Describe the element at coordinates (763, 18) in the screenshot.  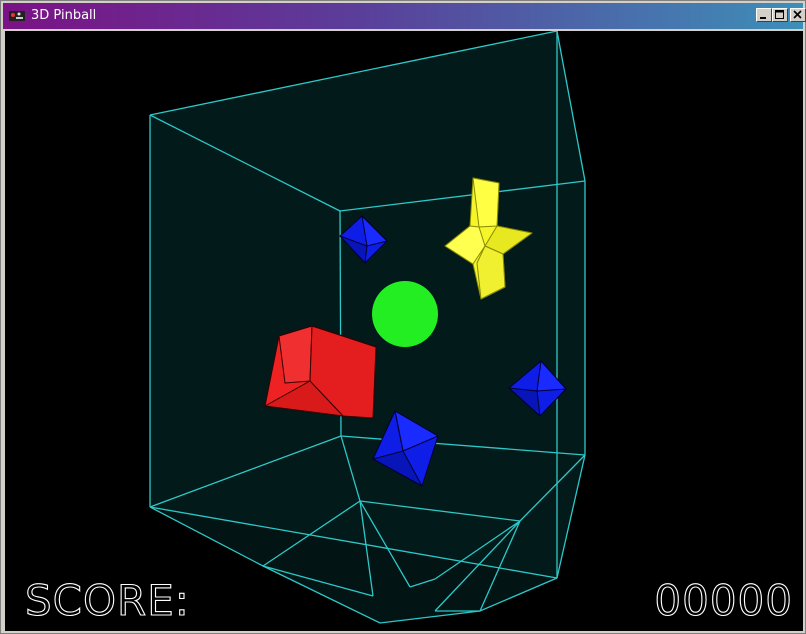
I see `minimize-icon` at that location.